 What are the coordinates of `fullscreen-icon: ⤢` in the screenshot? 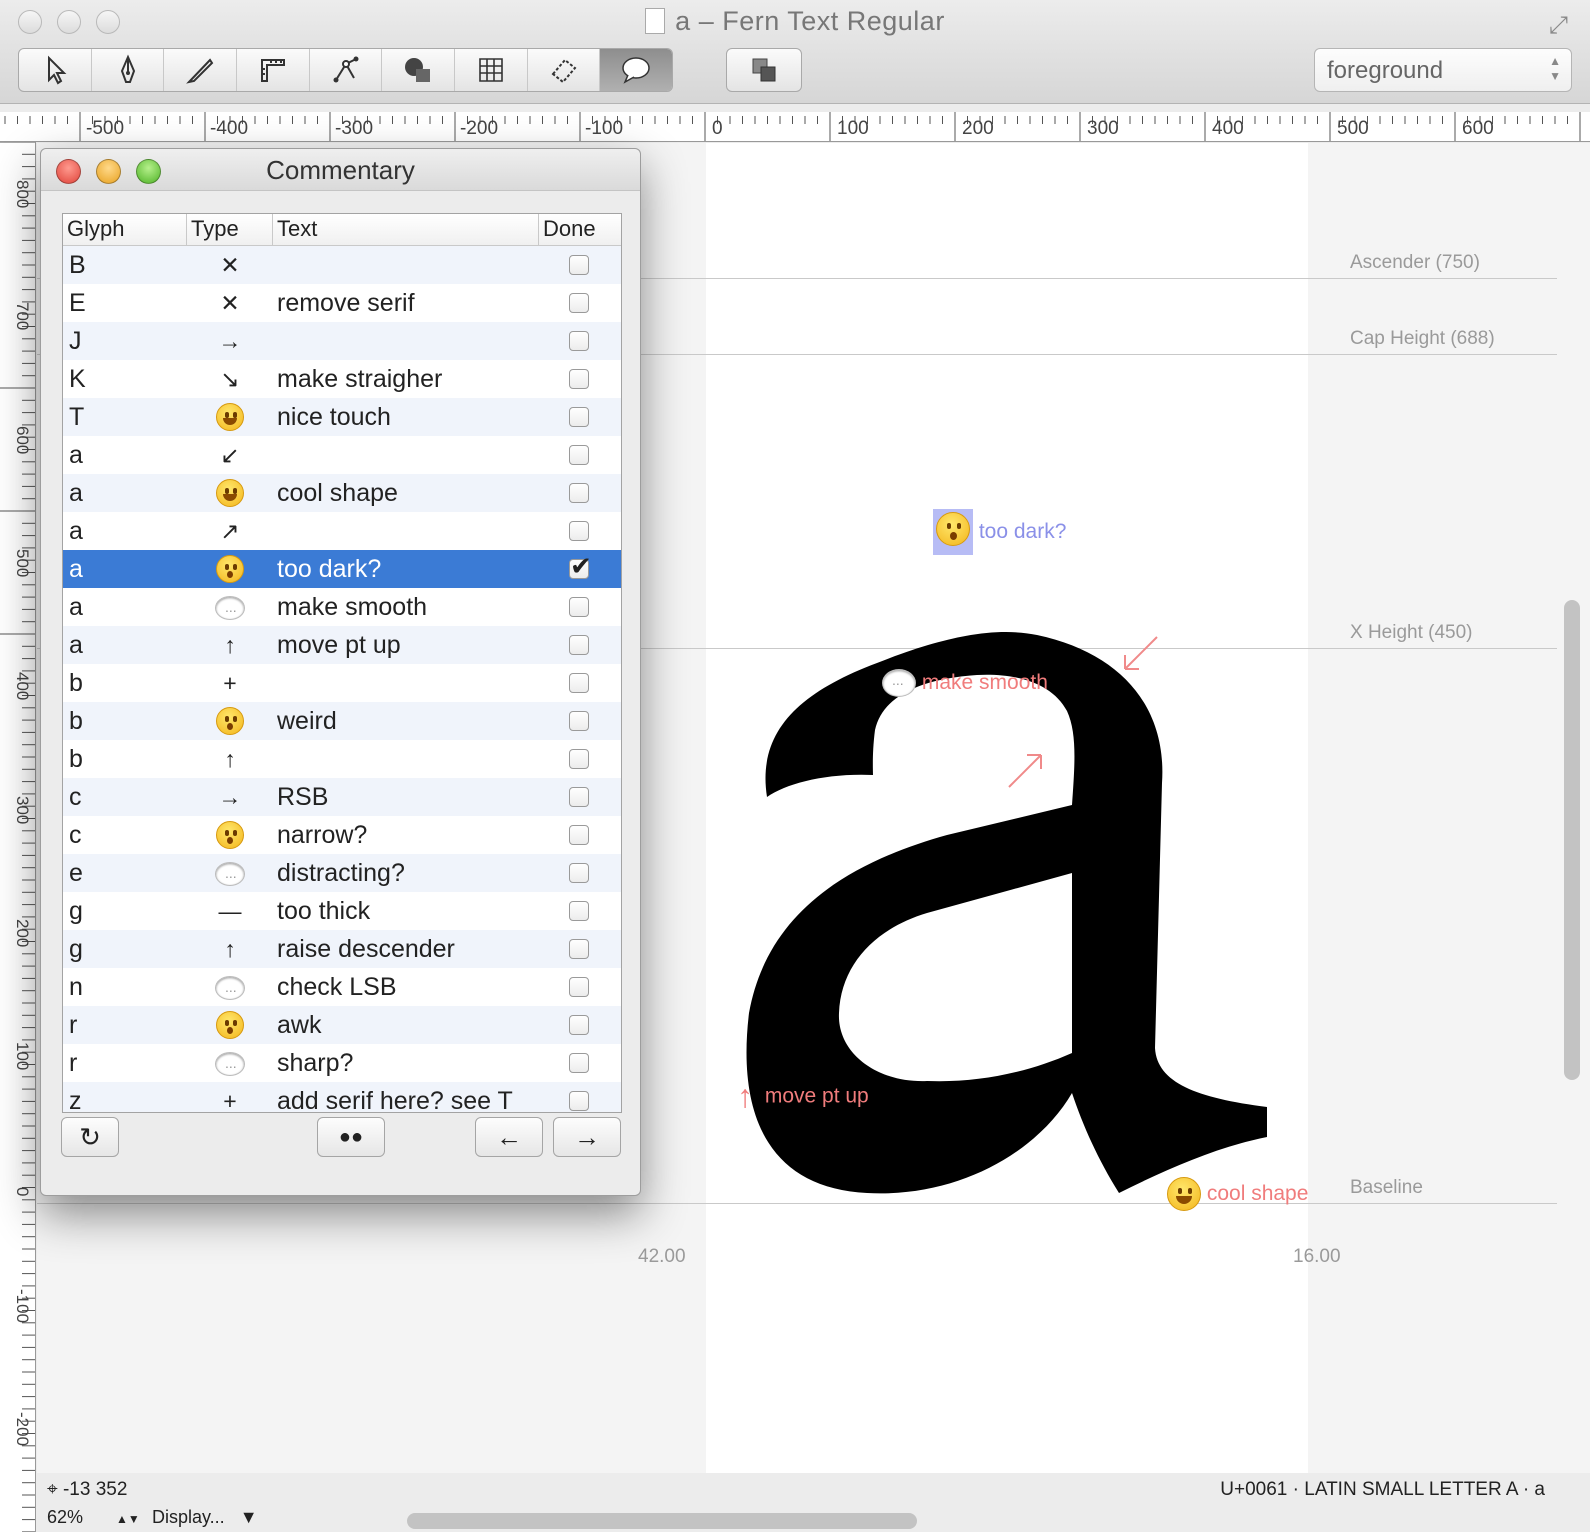 It's located at (1558, 26).